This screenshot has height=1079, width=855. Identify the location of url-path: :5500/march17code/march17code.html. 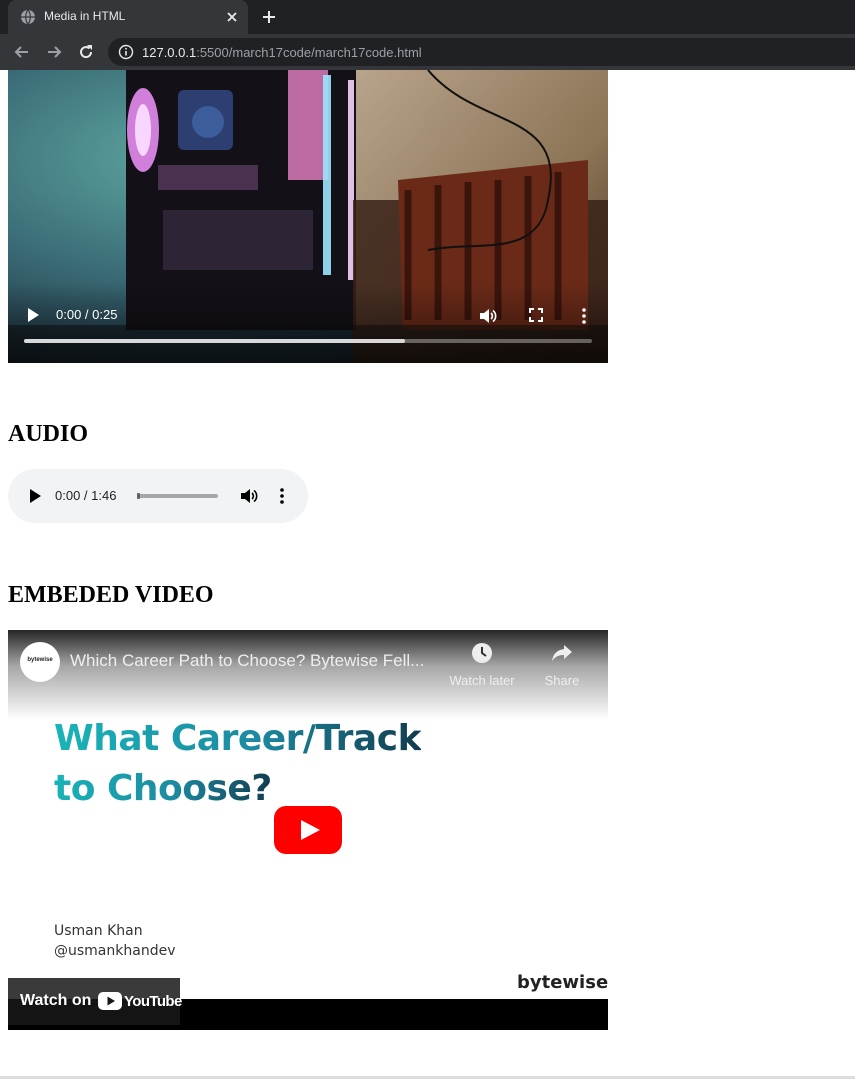
(309, 52).